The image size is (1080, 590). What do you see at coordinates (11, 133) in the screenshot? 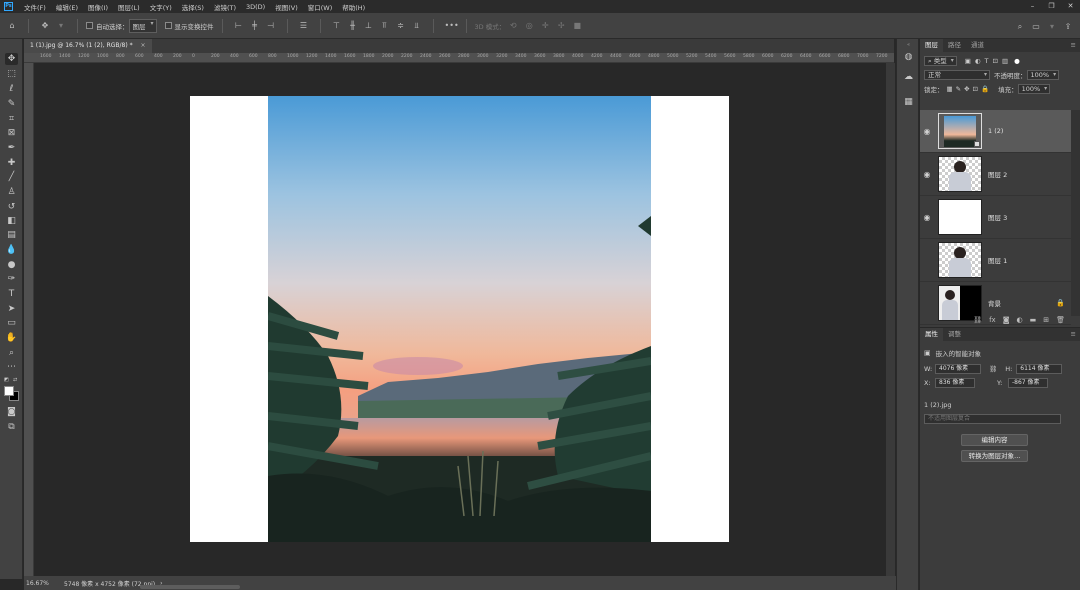
I see `frame-tool-icon: ⊠` at bounding box center [11, 133].